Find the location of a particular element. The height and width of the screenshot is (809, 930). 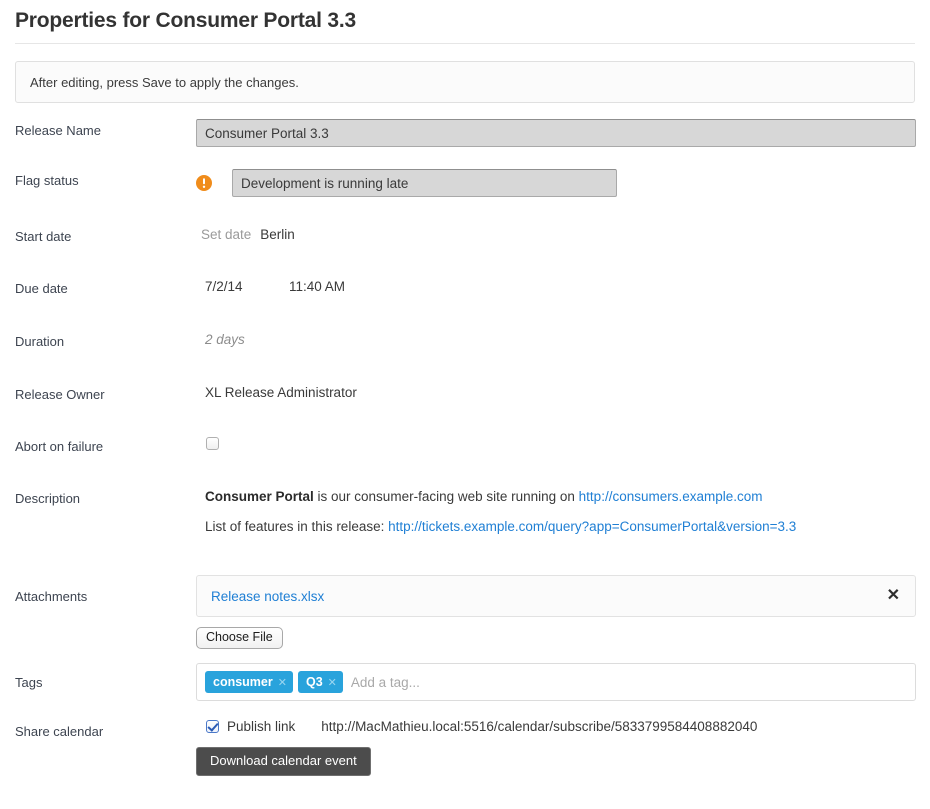

row-start-date: Start date Set date Berlin is located at coordinates (465, 236).